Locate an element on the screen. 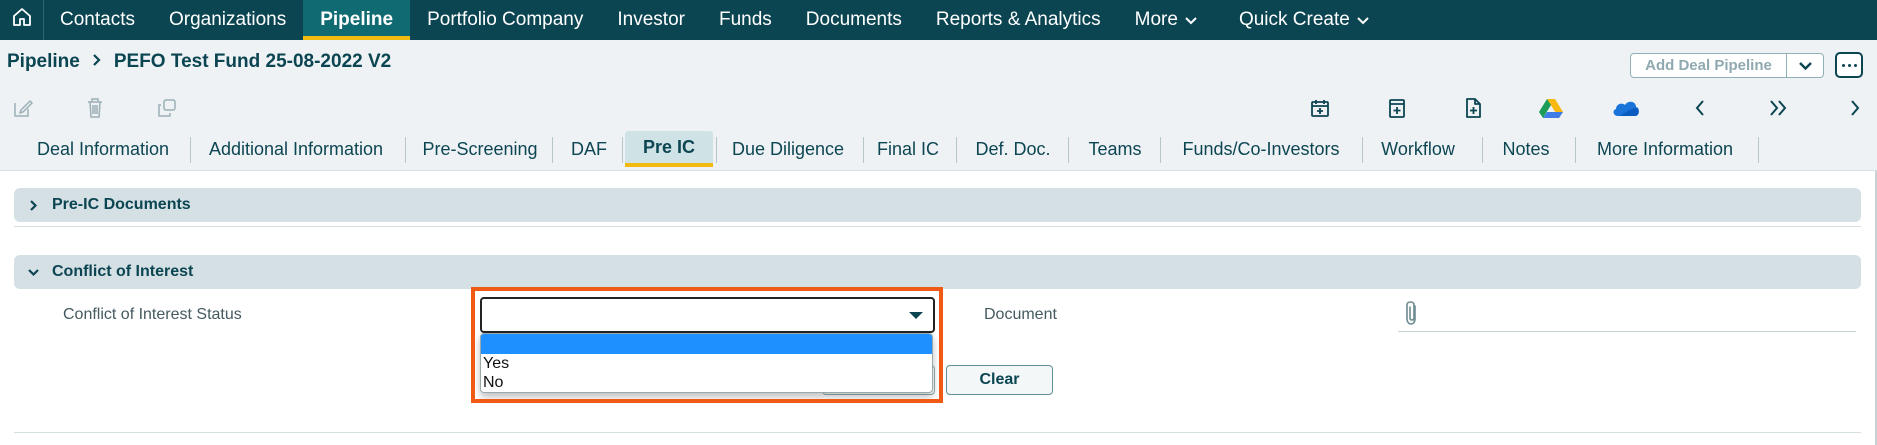 The image size is (1877, 445). nav-reports-analytics: Reports & Analytics is located at coordinates (1018, 20).